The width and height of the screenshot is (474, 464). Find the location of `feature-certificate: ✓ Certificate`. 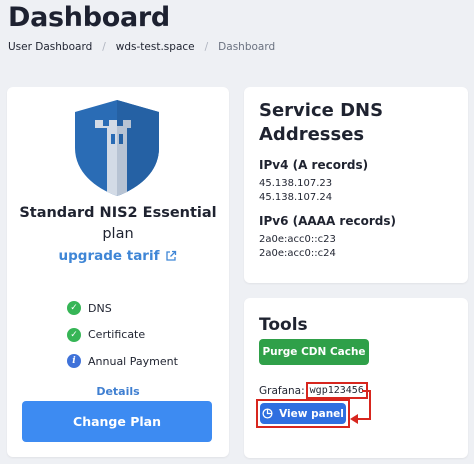

feature-certificate: ✓ Certificate is located at coordinates (122, 335).